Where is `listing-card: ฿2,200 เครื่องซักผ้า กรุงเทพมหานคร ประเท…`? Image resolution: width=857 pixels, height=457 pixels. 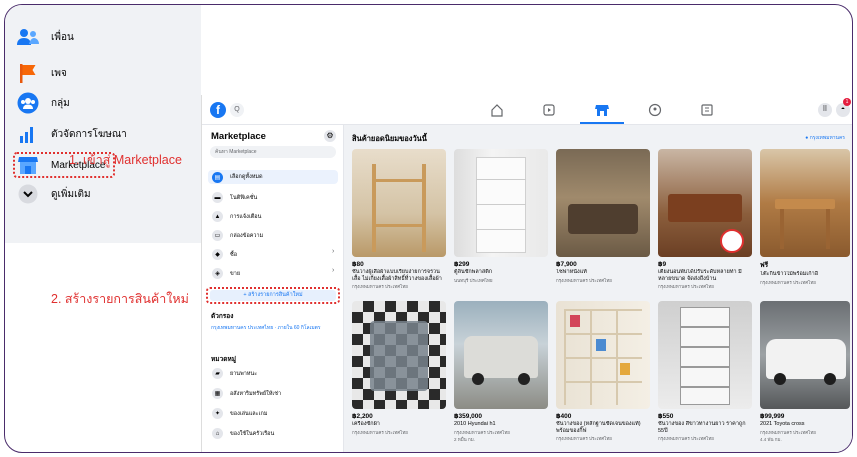 listing-card: ฿2,200 เครื่องซักผ้า กรุงเทพมหานคร ประเท… is located at coordinates (399, 368).